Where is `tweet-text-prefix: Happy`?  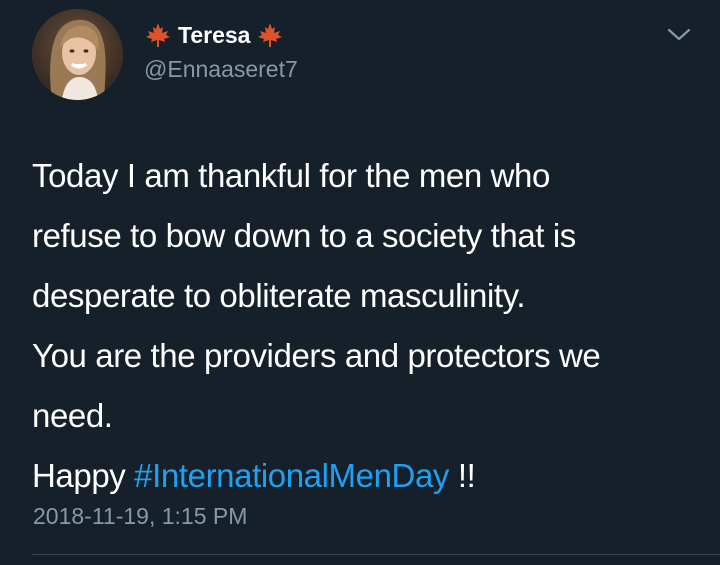
tweet-text-prefix: Happy is located at coordinates (83, 475).